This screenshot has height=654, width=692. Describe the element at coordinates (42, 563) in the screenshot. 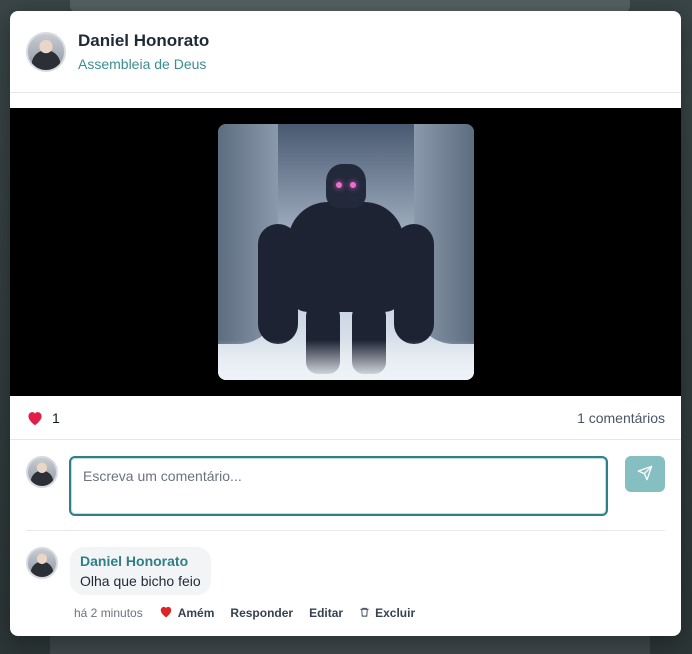

I see `comment-author-avatar` at that location.